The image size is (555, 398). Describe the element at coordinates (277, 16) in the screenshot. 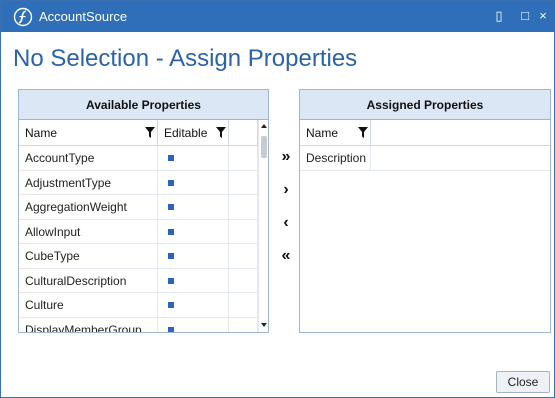

I see `title-bar: AccountSource ▯ □ ×` at that location.